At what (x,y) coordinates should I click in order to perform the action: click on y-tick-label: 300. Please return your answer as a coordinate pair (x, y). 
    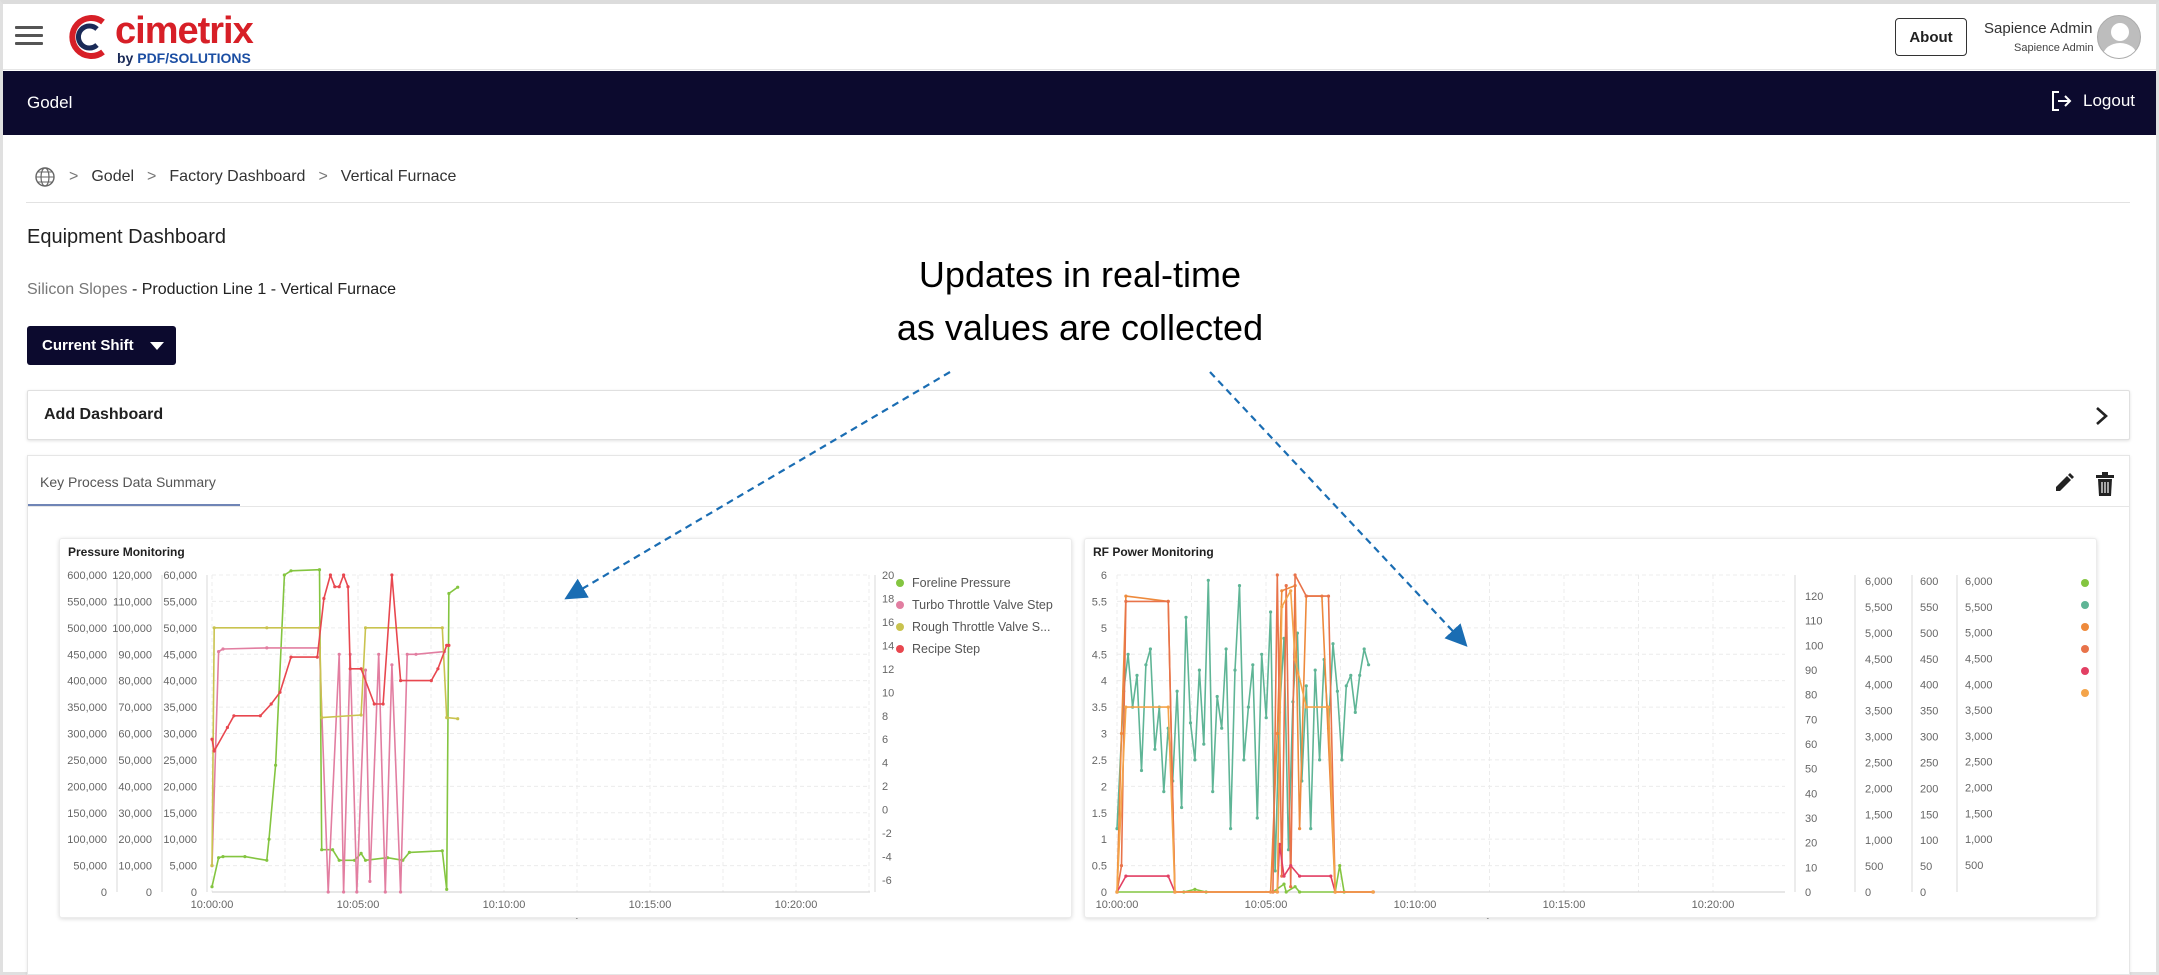
    Looking at the image, I should click on (1929, 738).